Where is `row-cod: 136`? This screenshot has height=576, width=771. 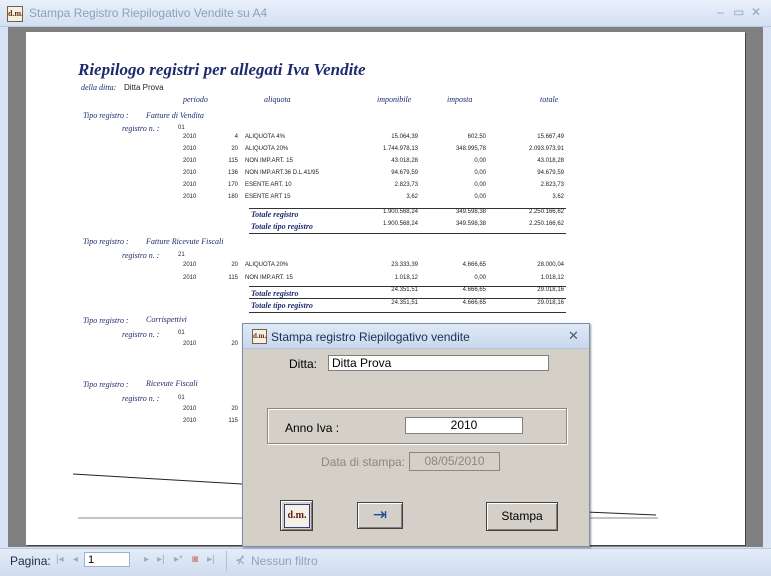 row-cod: 136 is located at coordinates (232, 173).